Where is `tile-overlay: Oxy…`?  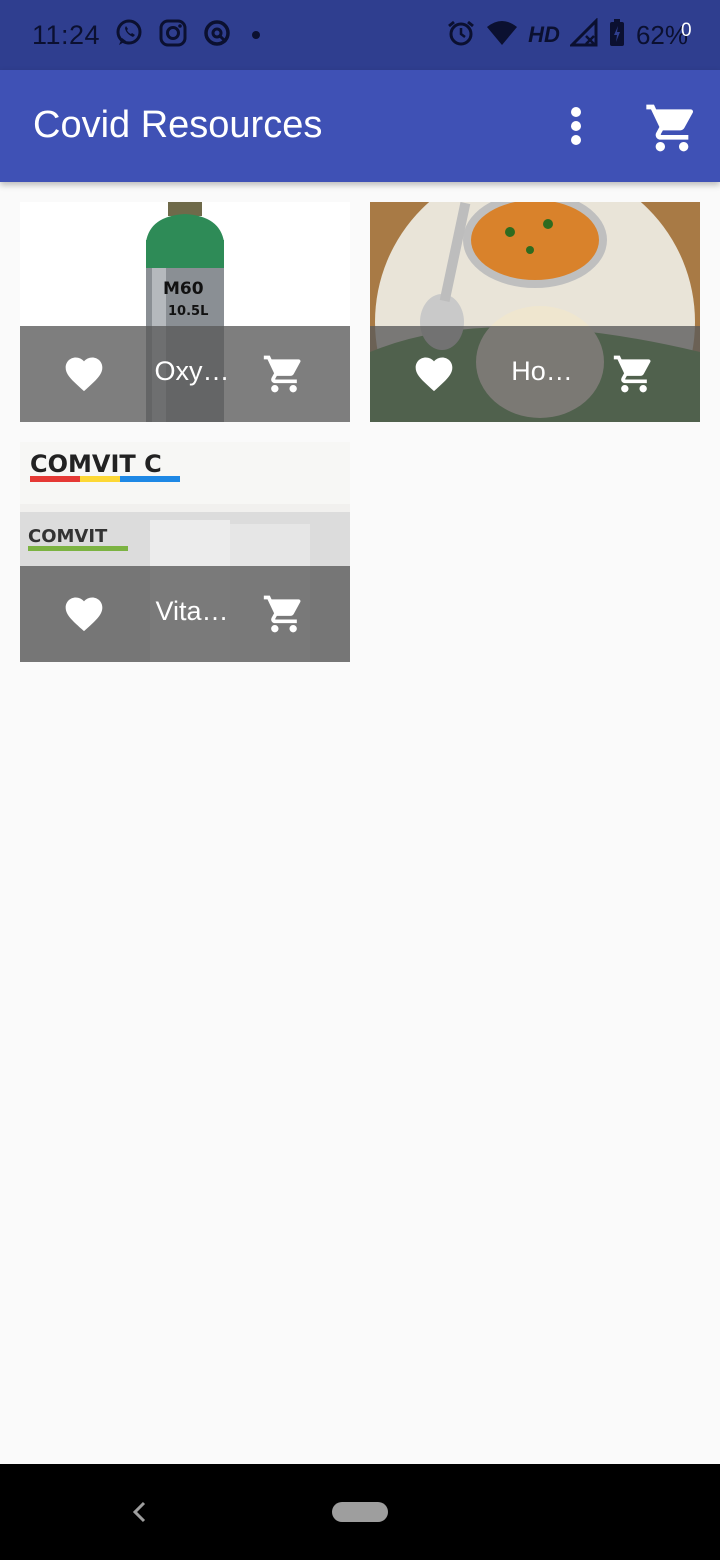 tile-overlay: Oxy… is located at coordinates (185, 374).